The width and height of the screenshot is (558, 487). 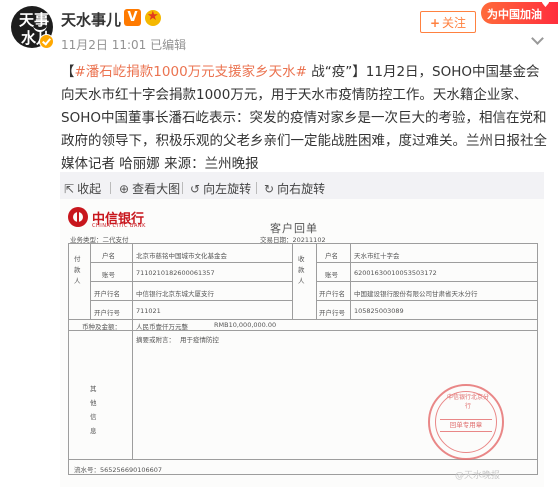 What do you see at coordinates (377, 256) in the screenshot?
I see `payee-name: 天水市红十字会` at bounding box center [377, 256].